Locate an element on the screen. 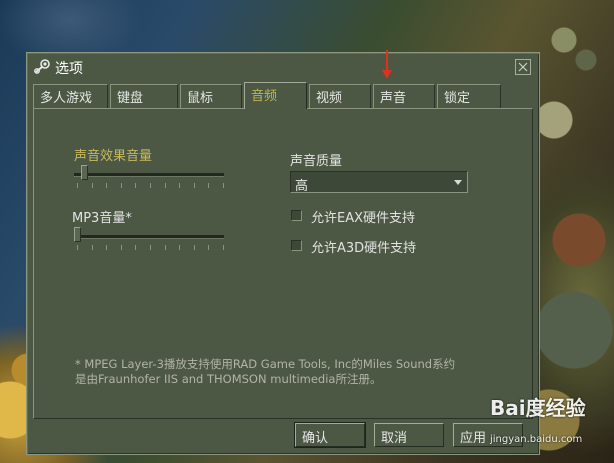 The width and height of the screenshot is (614, 463). effects-volume-slider is located at coordinates (150, 177).